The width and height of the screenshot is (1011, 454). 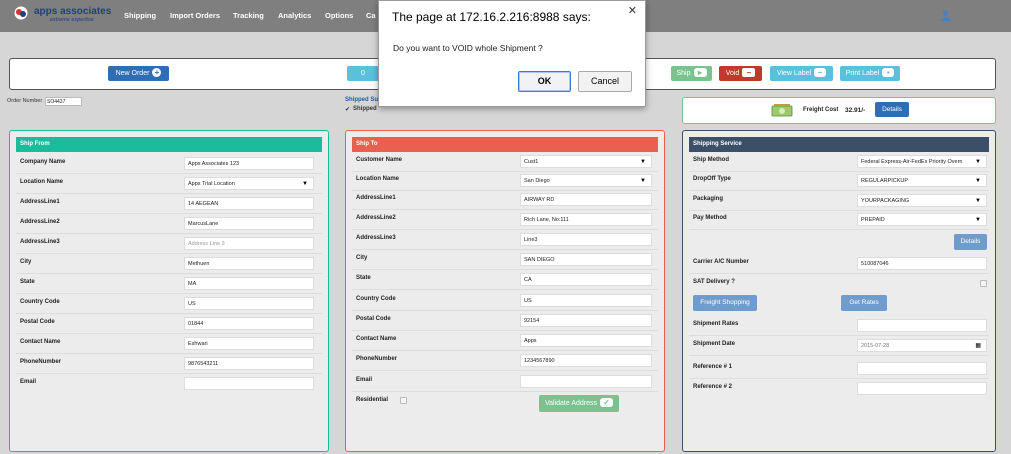 I want to click on freight-cost-label: Freight Cost, so click(x=821, y=110).